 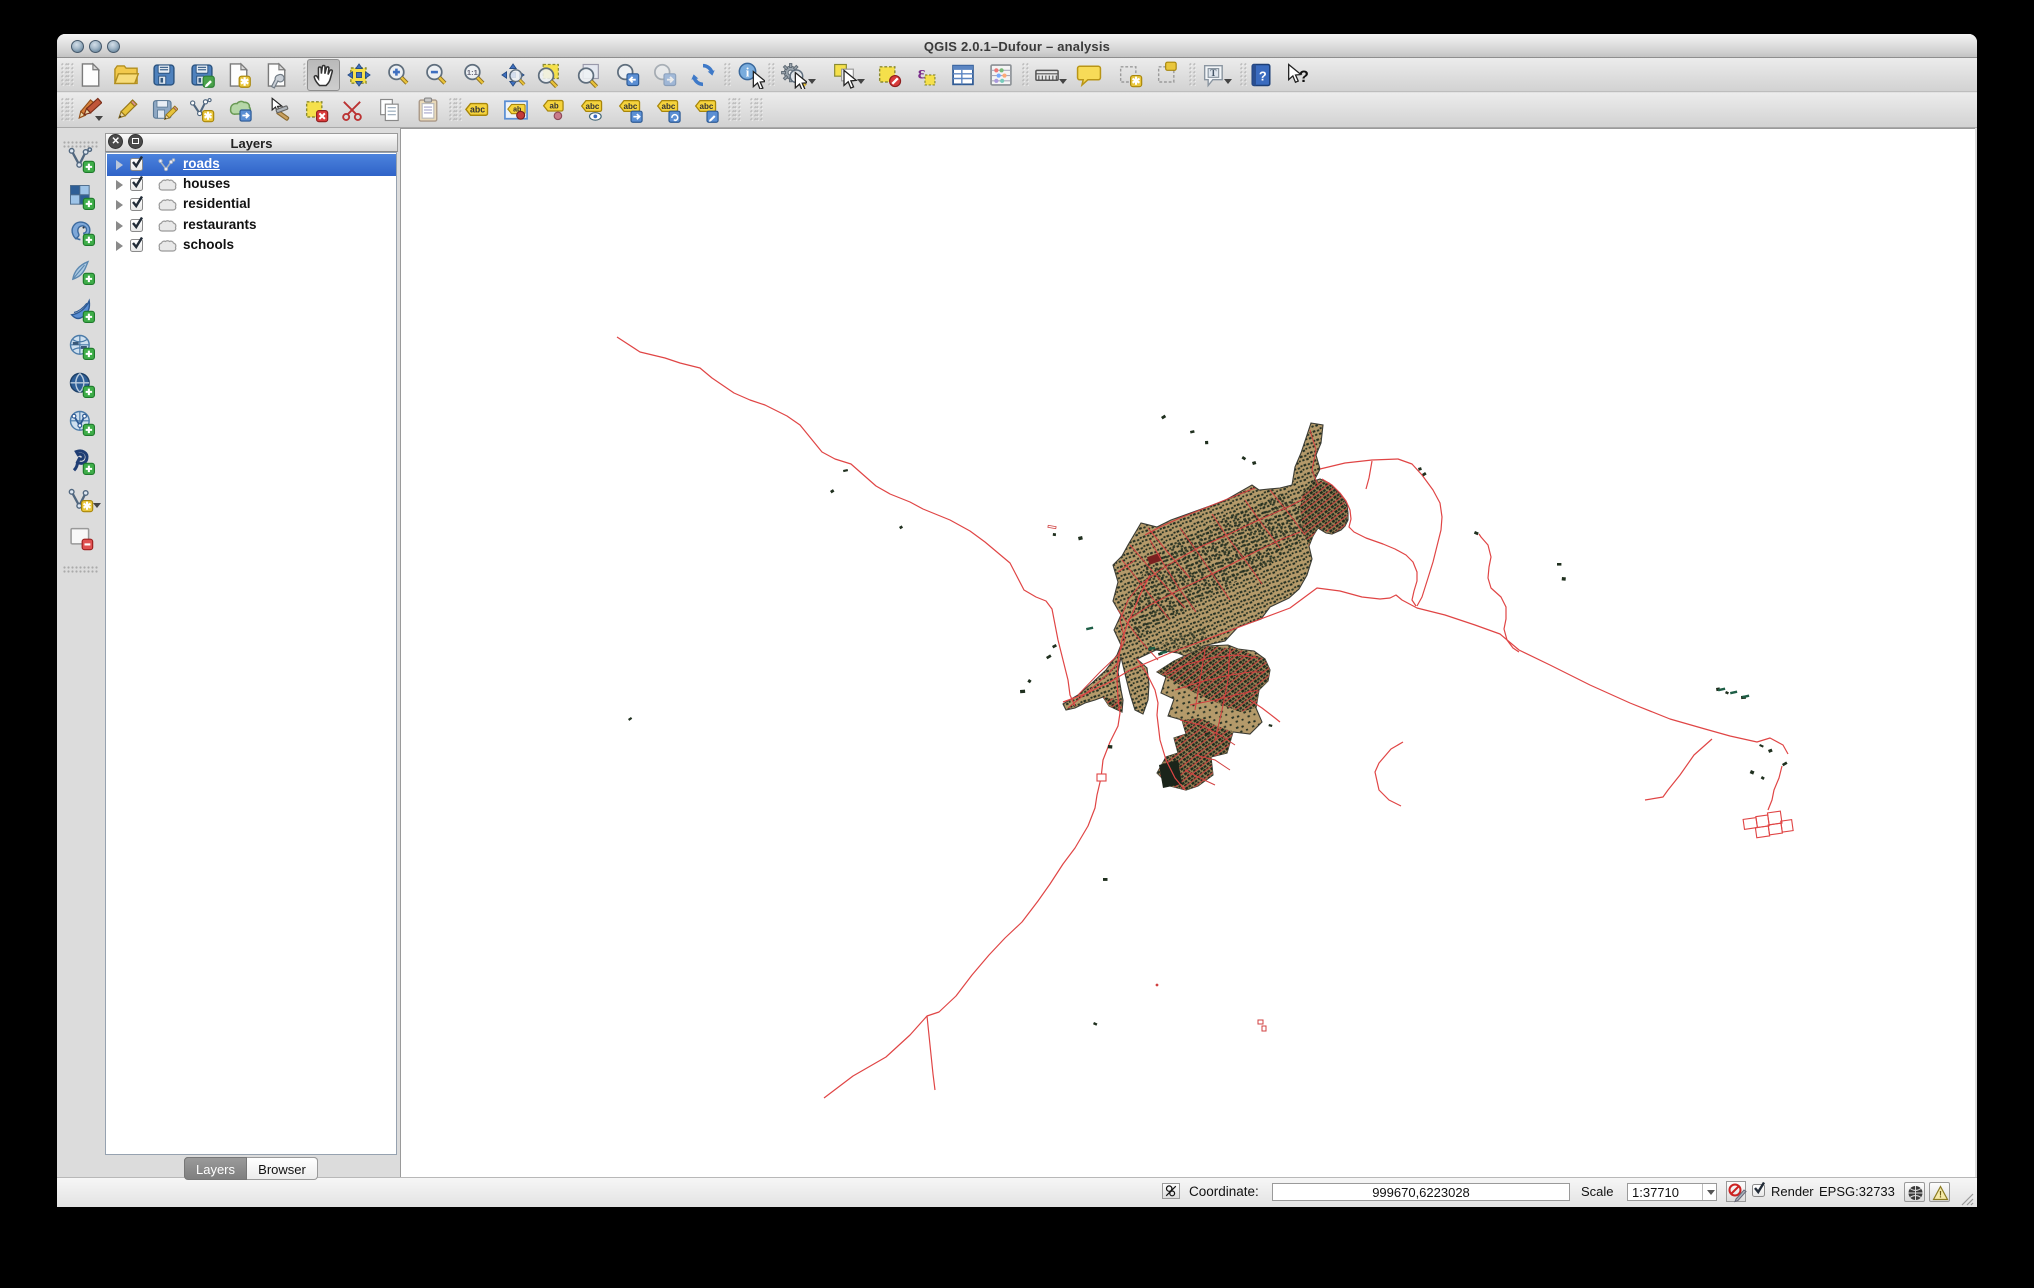 What do you see at coordinates (472, 72) in the screenshot?
I see `svg-text: 1:1` at bounding box center [472, 72].